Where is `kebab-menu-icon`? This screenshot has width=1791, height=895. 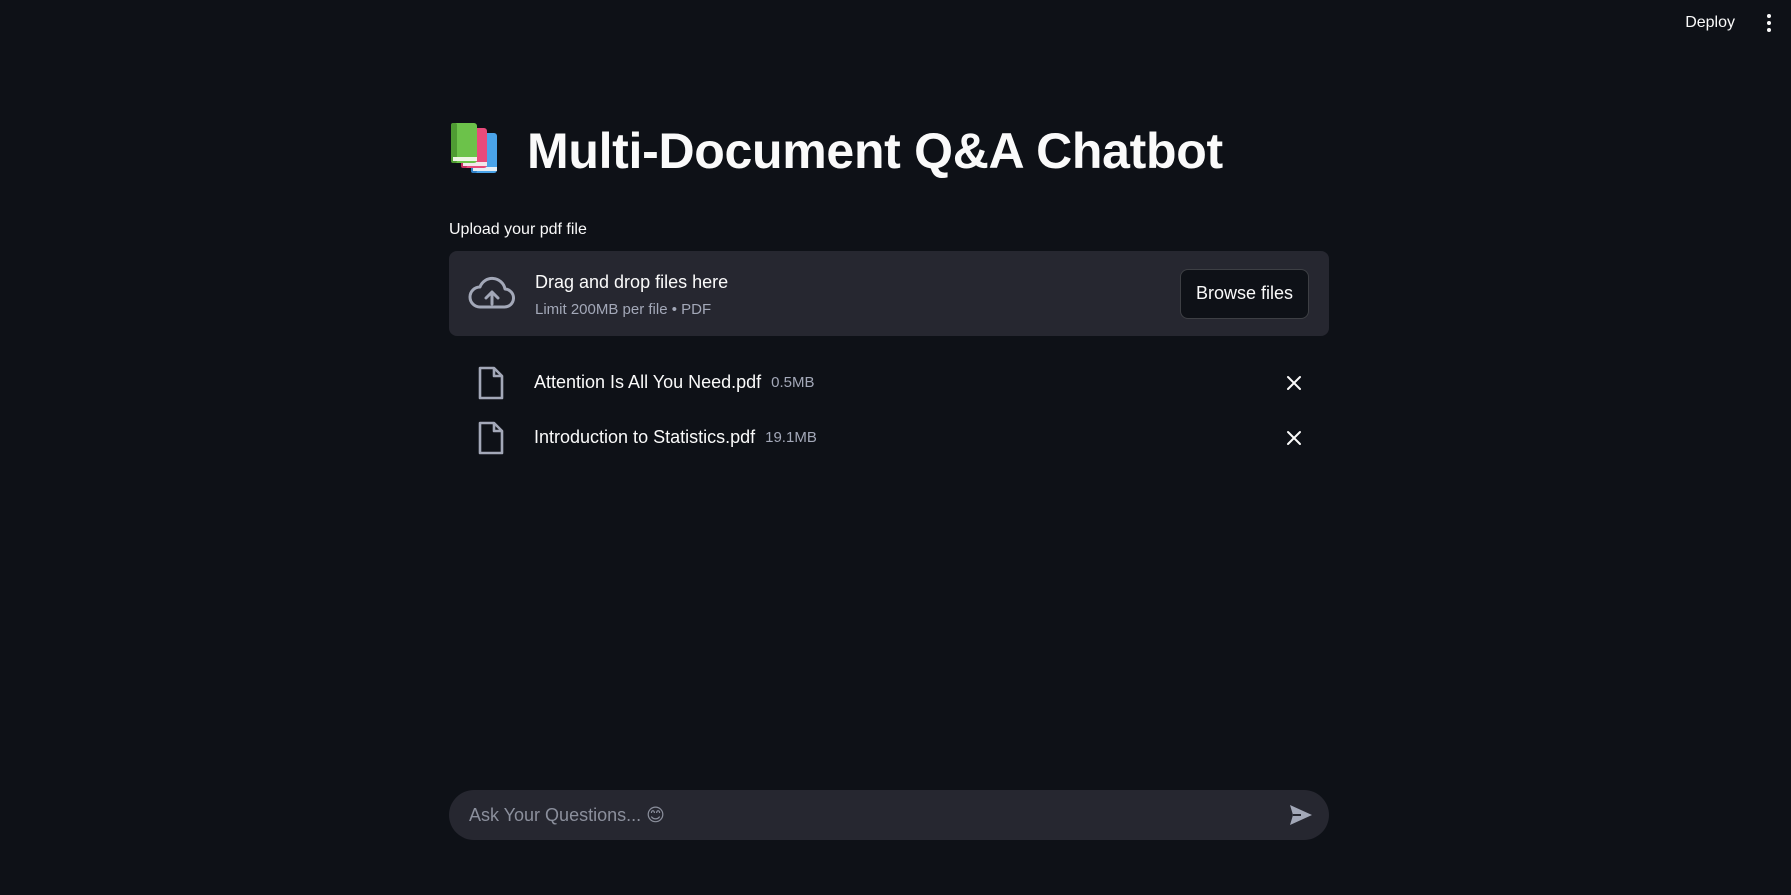
kebab-menu-icon is located at coordinates (1769, 23).